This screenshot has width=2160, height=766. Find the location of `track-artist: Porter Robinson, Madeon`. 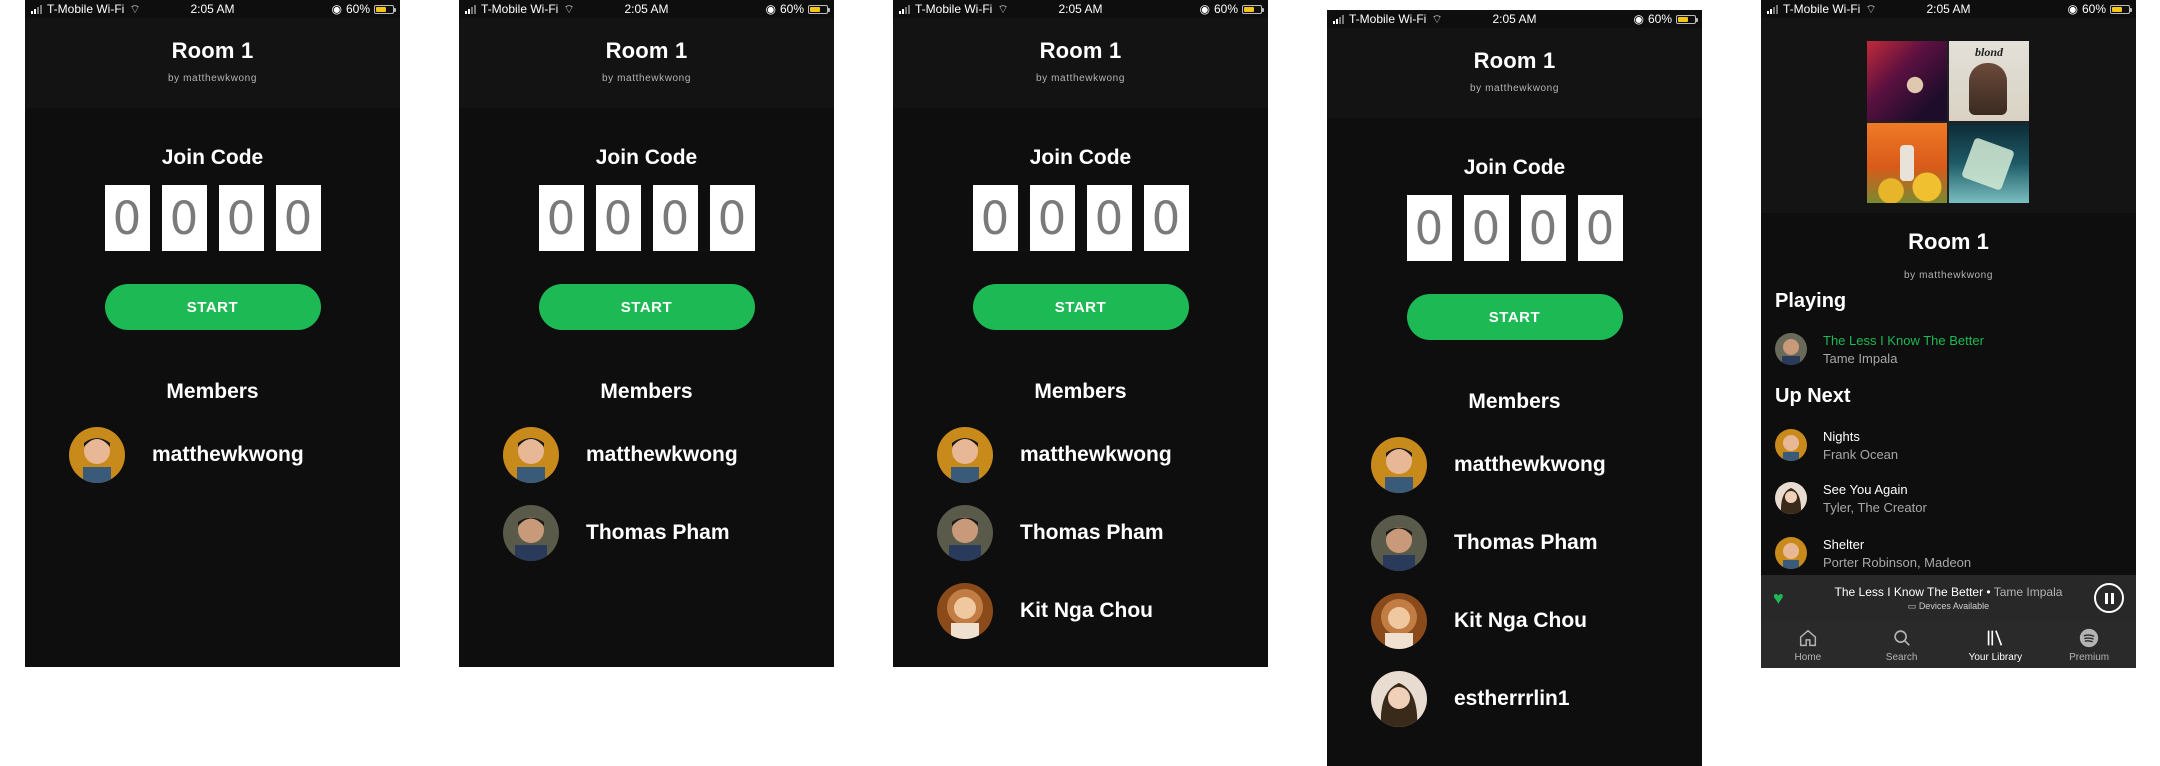

track-artist: Porter Robinson, Madeon is located at coordinates (1897, 562).